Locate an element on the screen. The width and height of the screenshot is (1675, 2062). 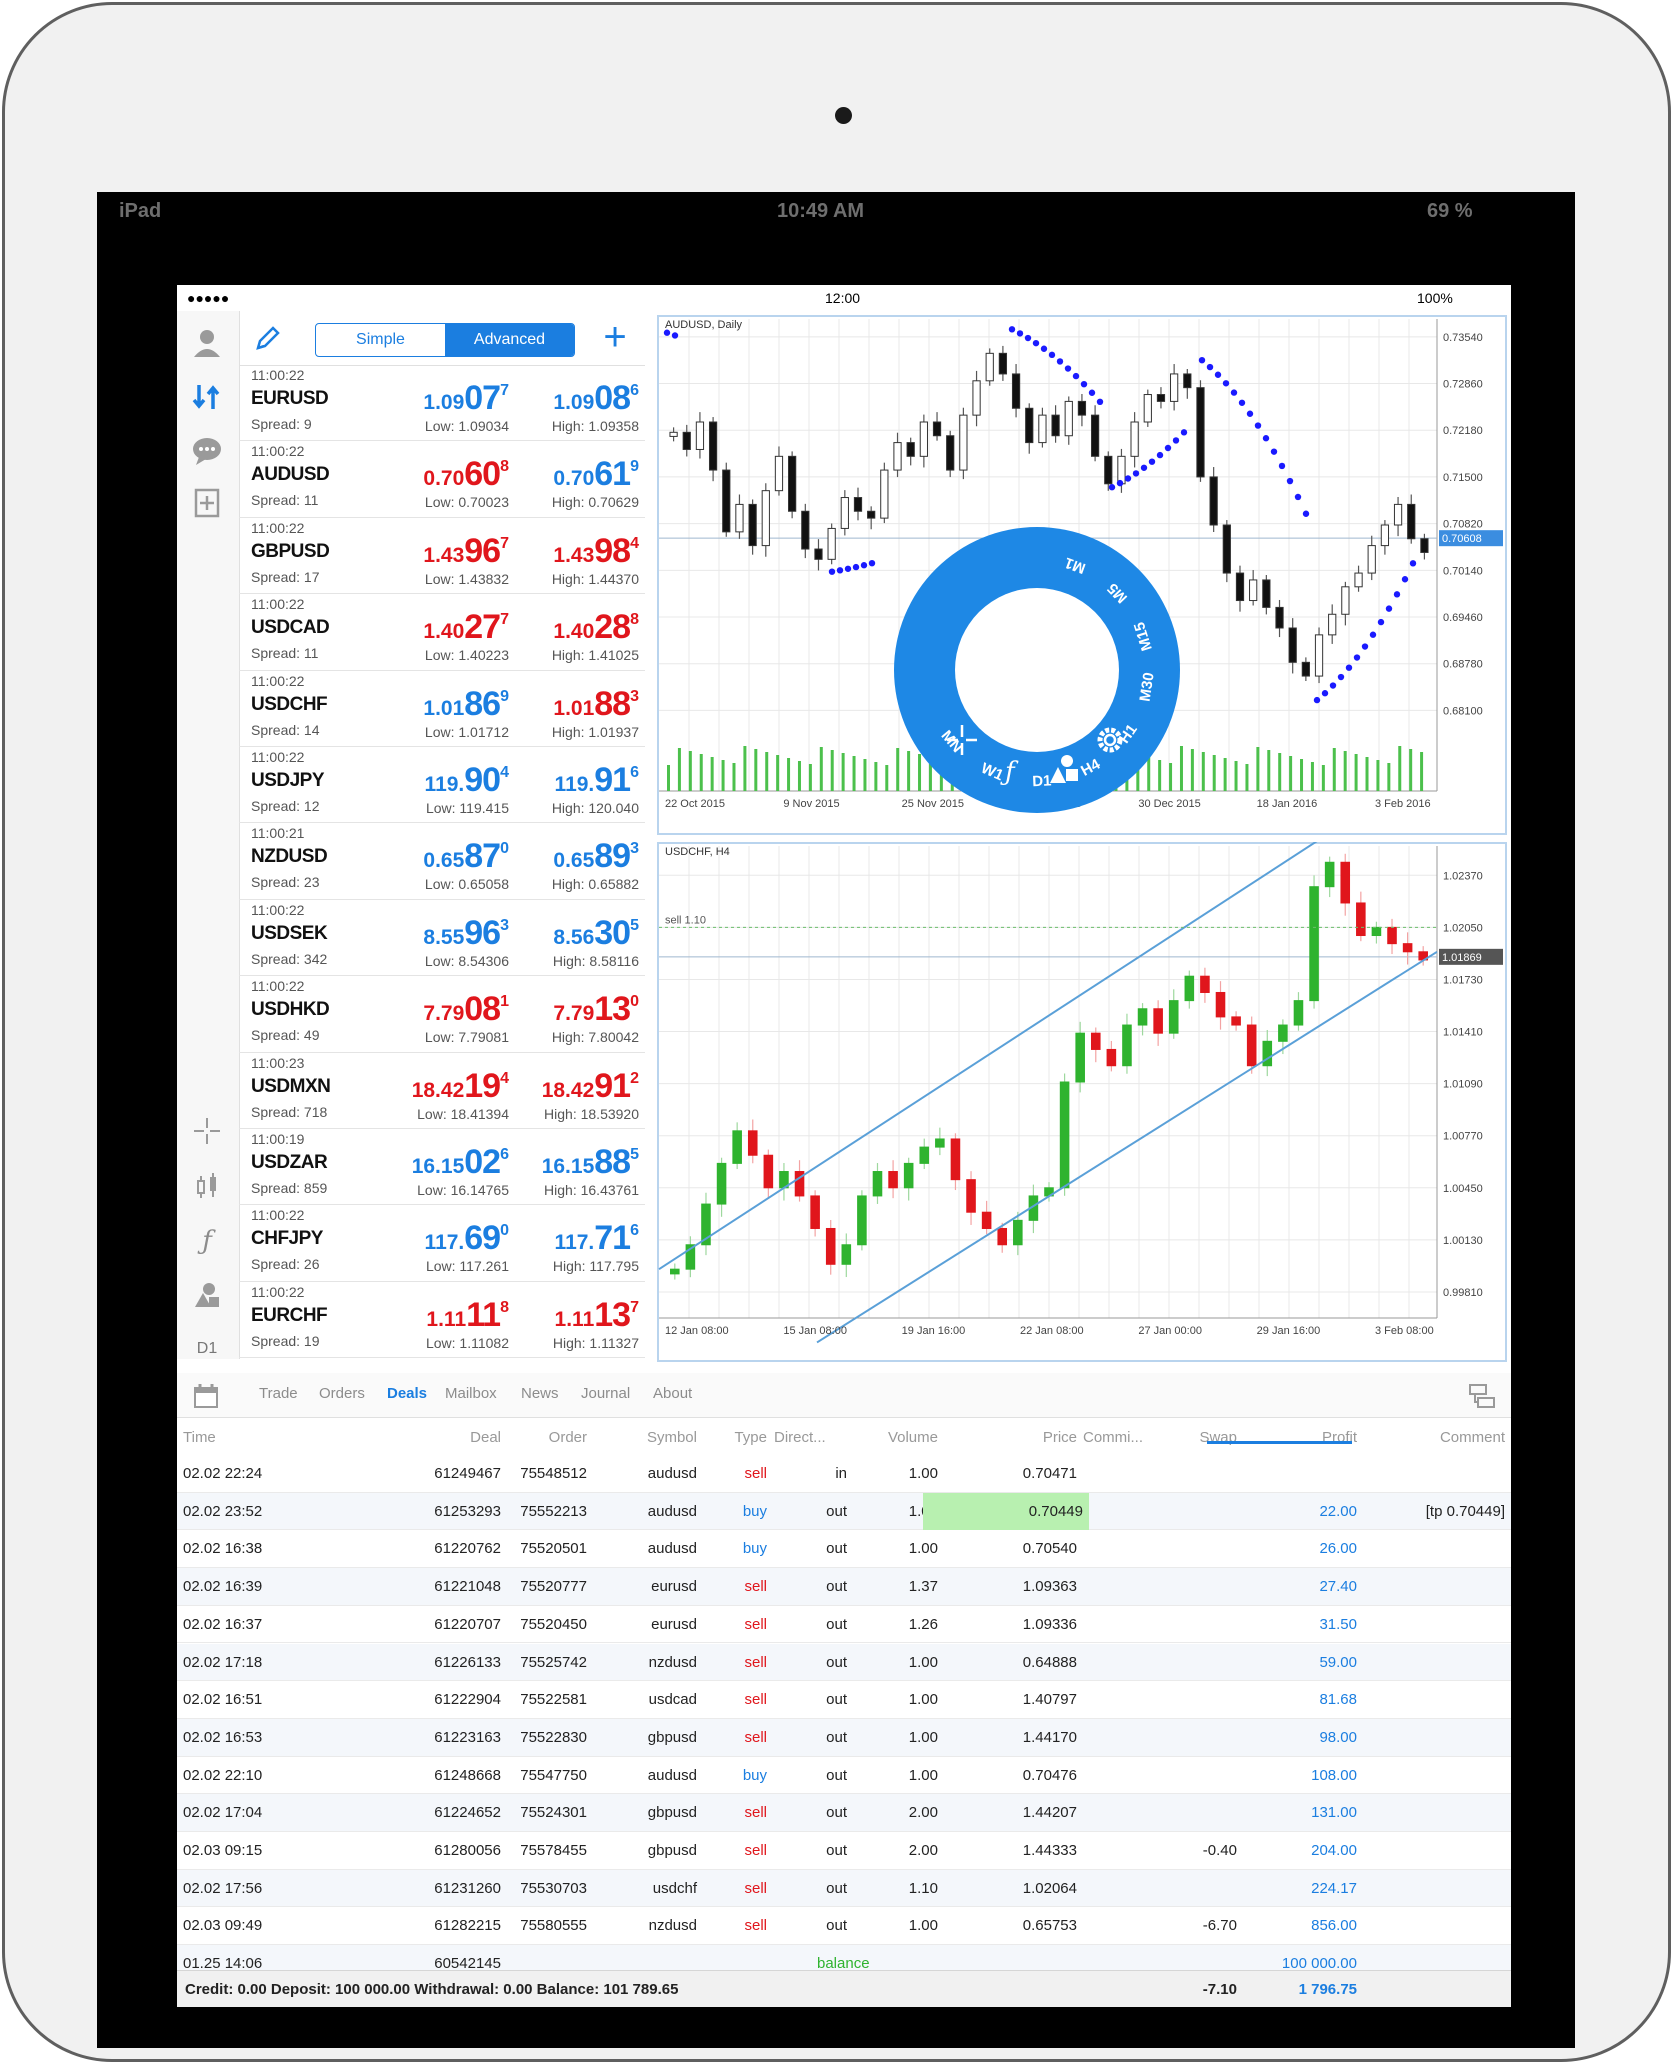
ask-price: 1.11137 is located at coordinates (564, 1315).